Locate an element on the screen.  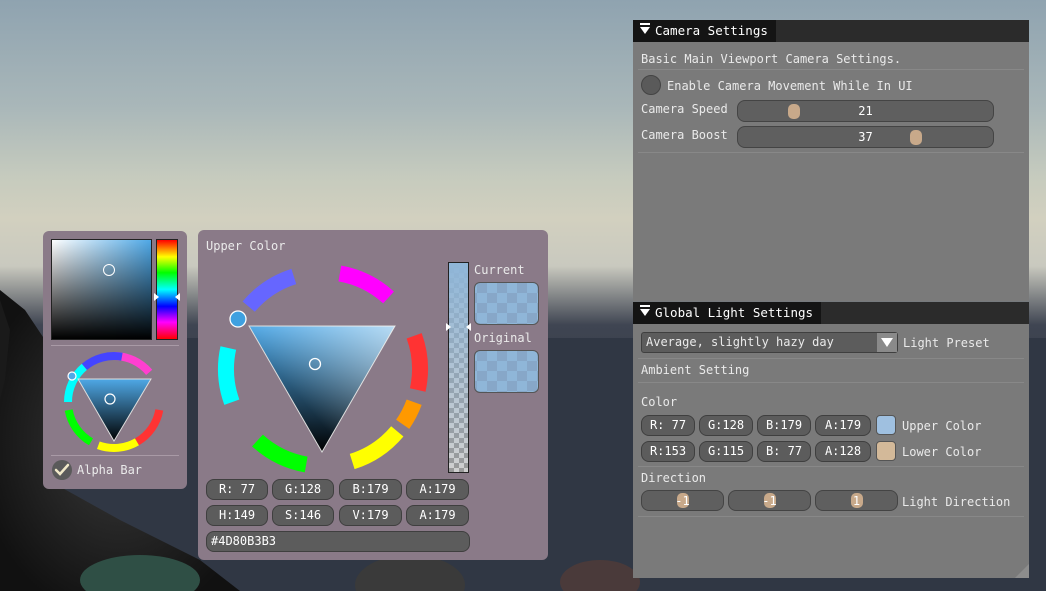
compact-color-picker: Alpha Bar is located at coordinates (115, 360).